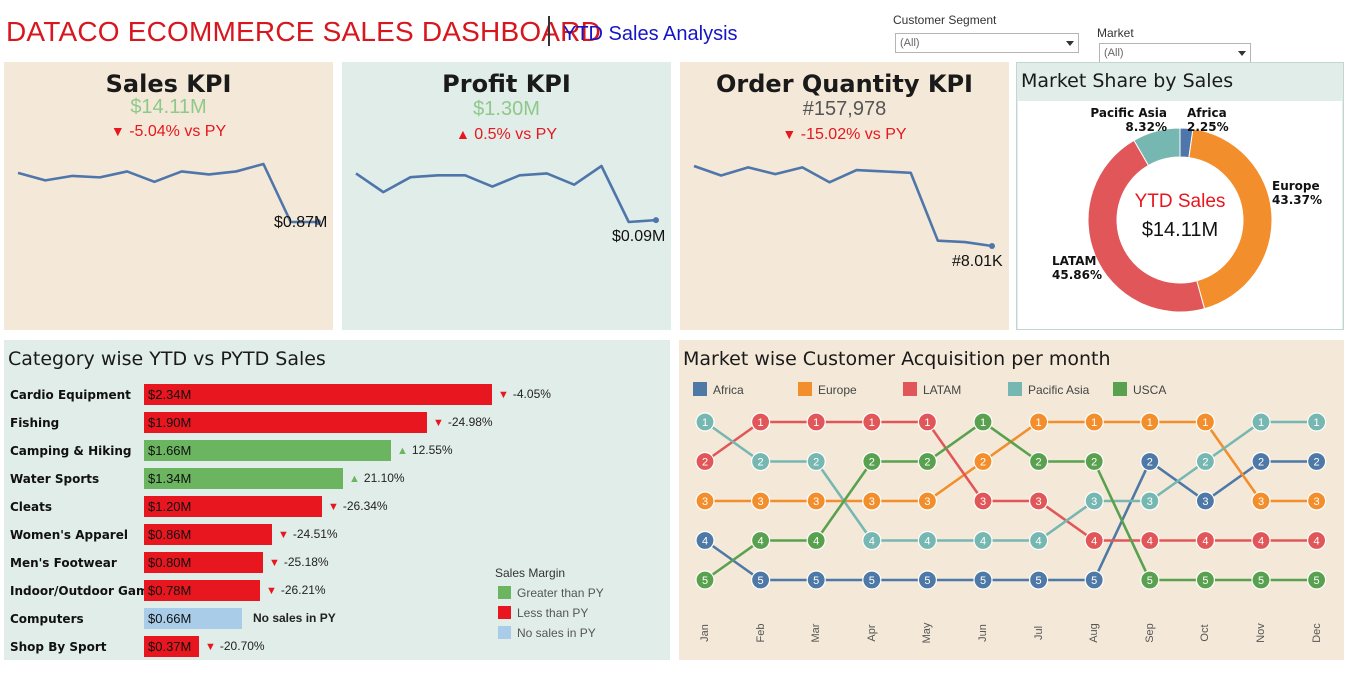 The height and width of the screenshot is (675, 1346). I want to click on category-delta: No sales in PY, so click(294, 618).